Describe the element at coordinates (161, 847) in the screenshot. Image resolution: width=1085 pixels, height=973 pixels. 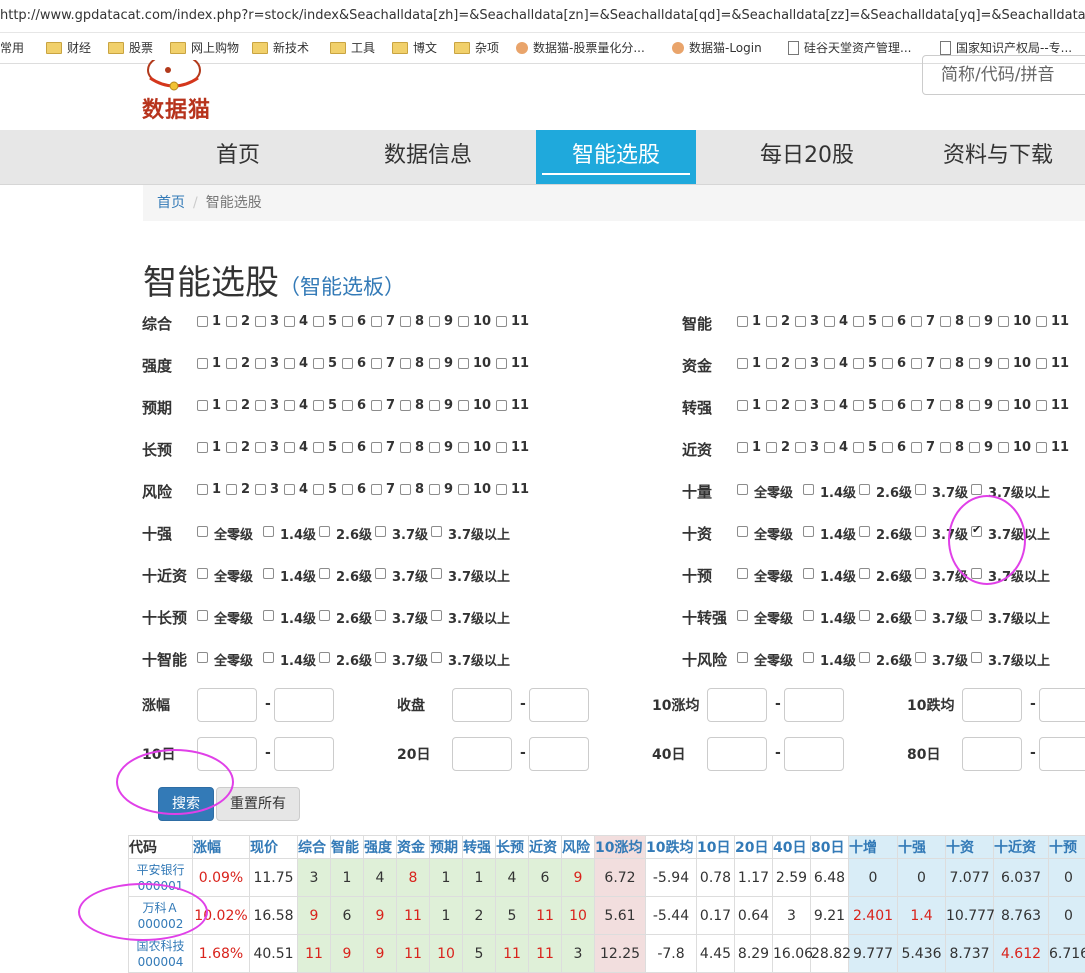
I see `column-header: 代码` at that location.